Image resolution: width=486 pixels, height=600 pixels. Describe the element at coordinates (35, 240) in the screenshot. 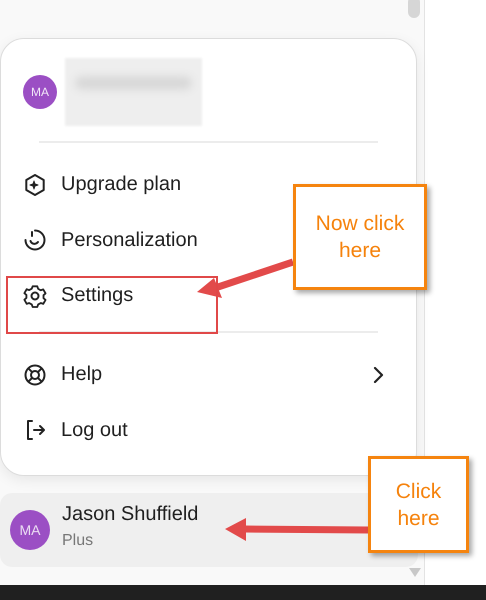

I see `smile-circle-icon` at that location.